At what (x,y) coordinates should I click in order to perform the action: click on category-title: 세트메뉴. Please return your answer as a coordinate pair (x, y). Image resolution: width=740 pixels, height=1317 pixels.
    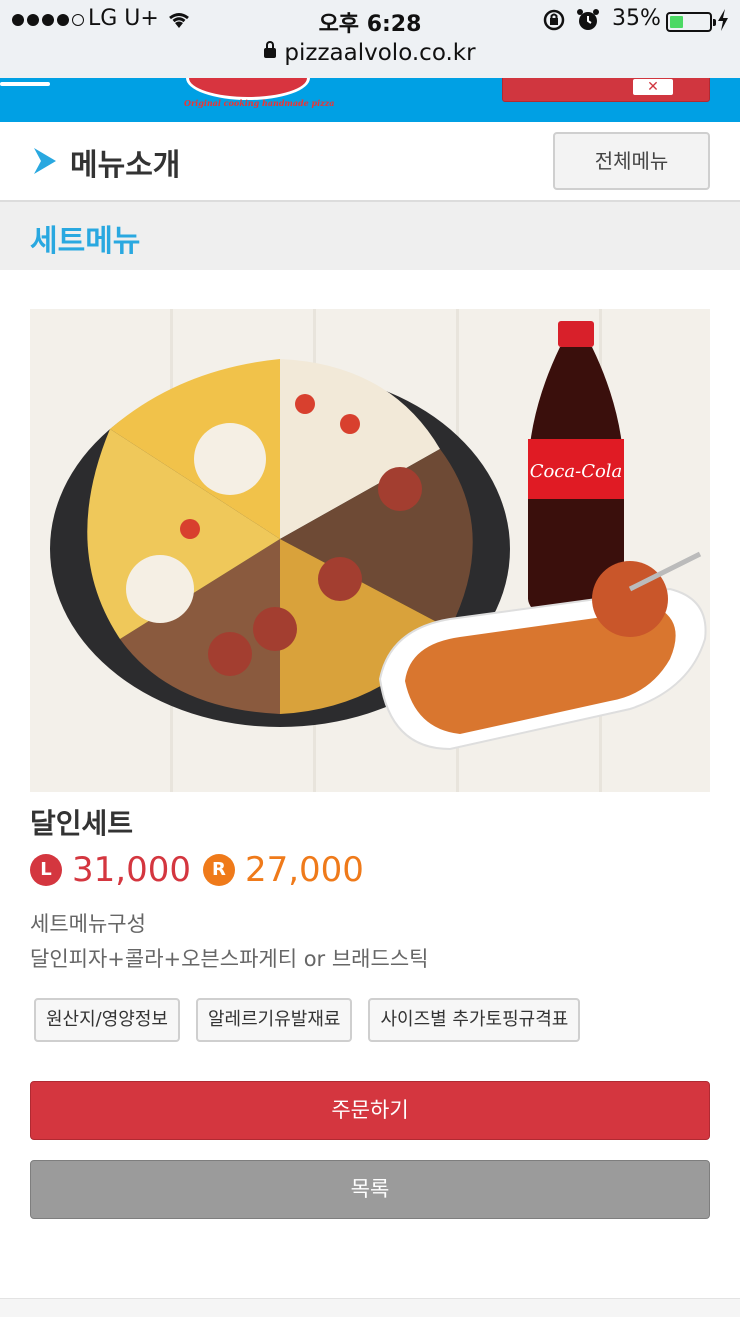
    Looking at the image, I should click on (85, 241).